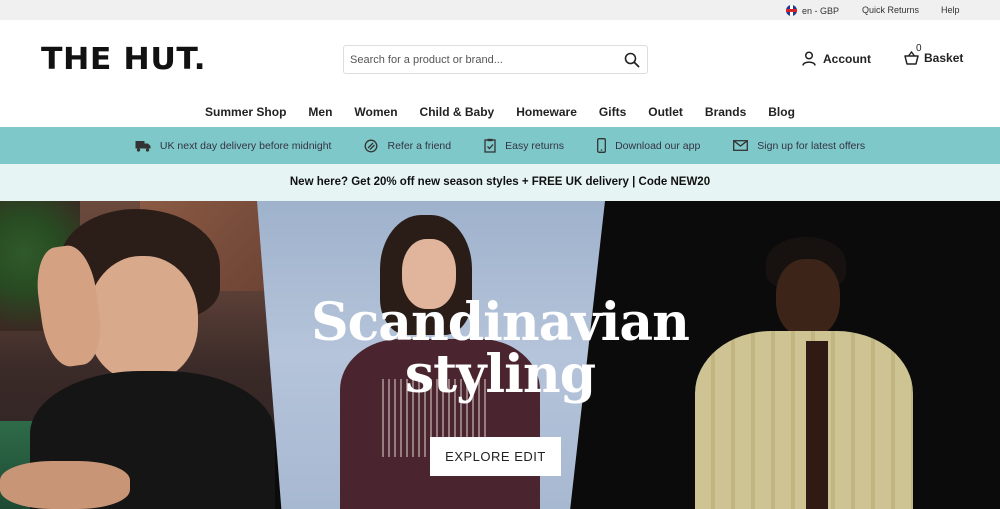  I want to click on search-input, so click(485, 60).